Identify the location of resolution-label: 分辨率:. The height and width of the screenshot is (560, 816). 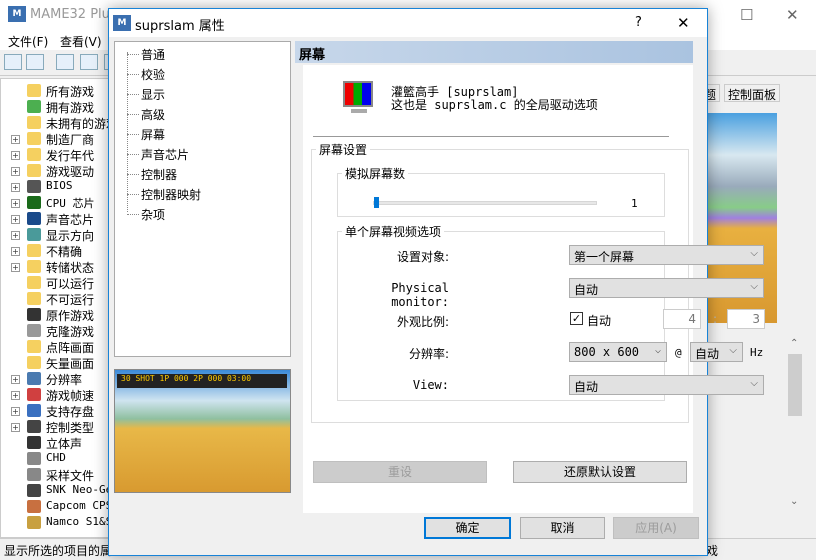
(428, 354).